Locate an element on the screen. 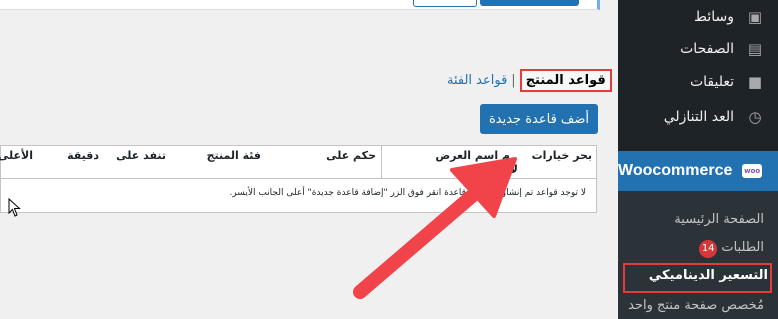 This screenshot has width=778, height=319. top-primary-button is located at coordinates (529, 3).